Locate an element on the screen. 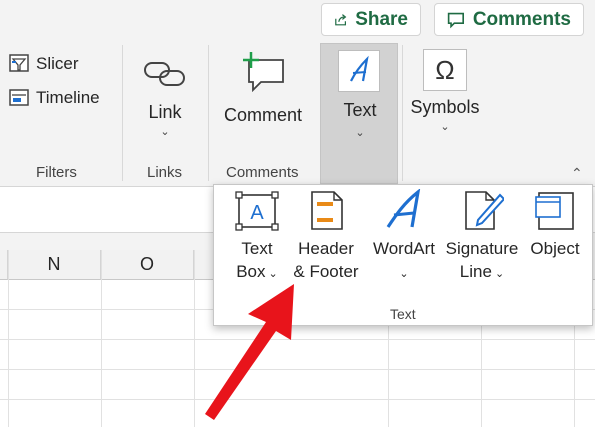  text-label: Text is located at coordinates (360, 110).